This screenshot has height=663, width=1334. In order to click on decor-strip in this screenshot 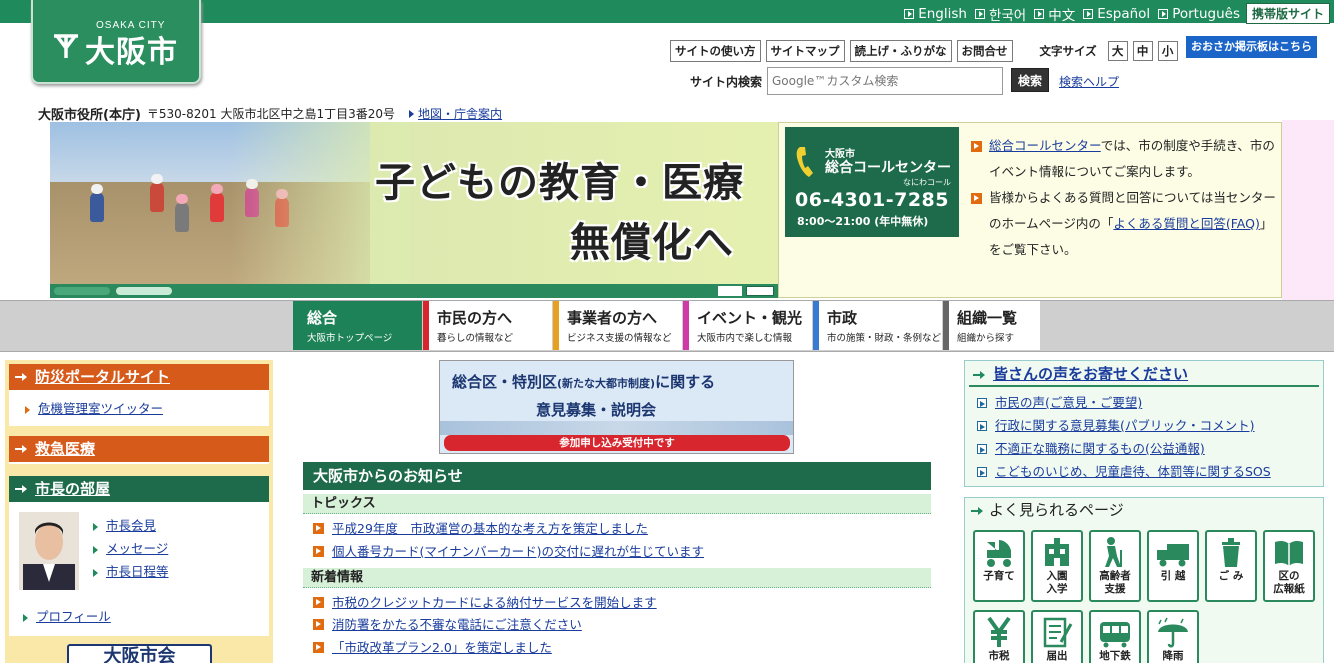, I will do `click(1308, 210)`.